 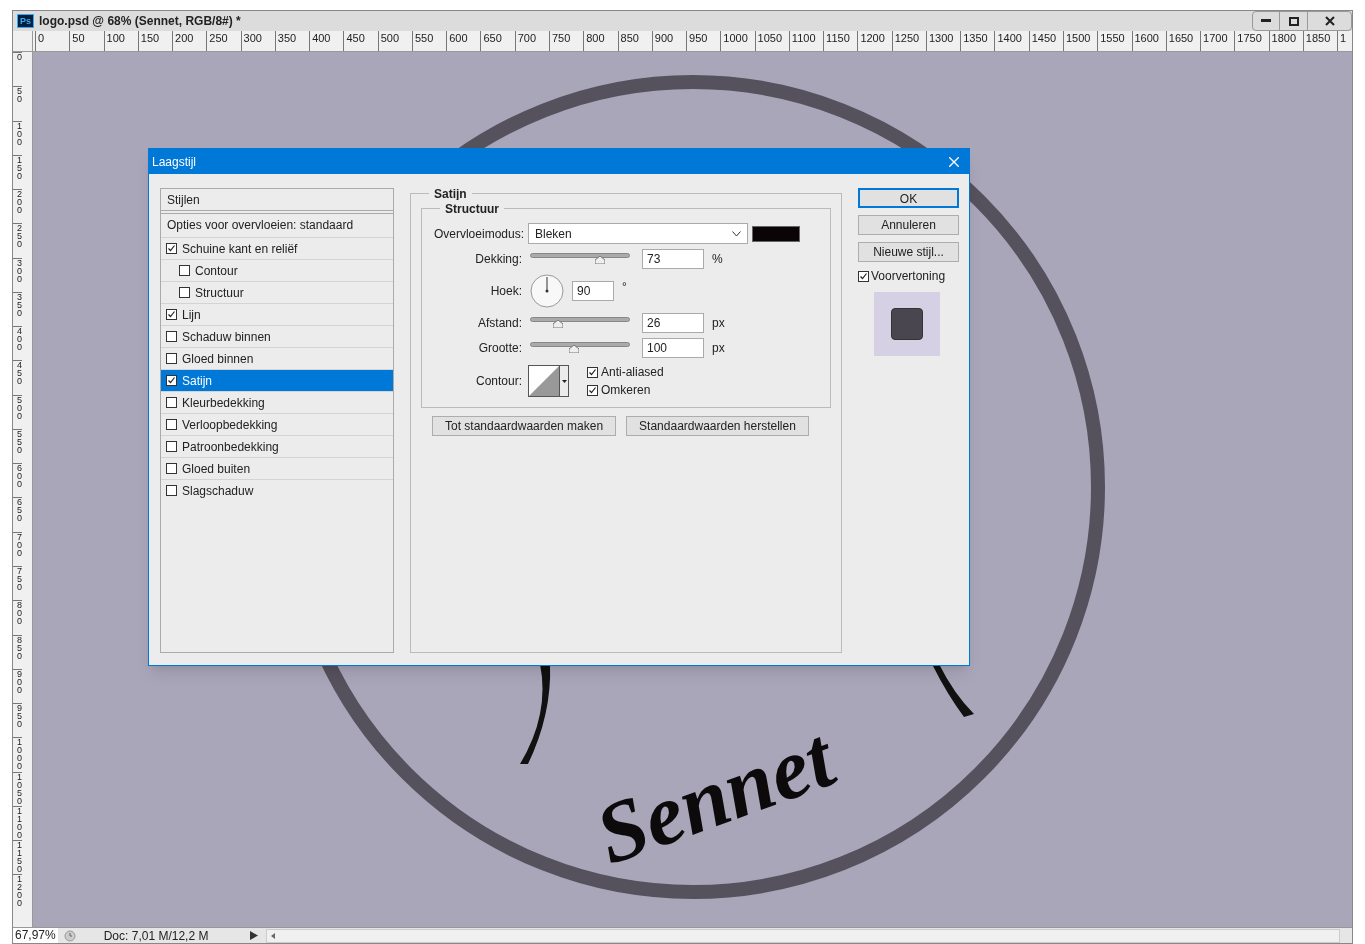 What do you see at coordinates (1344, 41) in the screenshot?
I see `ruler-label: 1` at bounding box center [1344, 41].